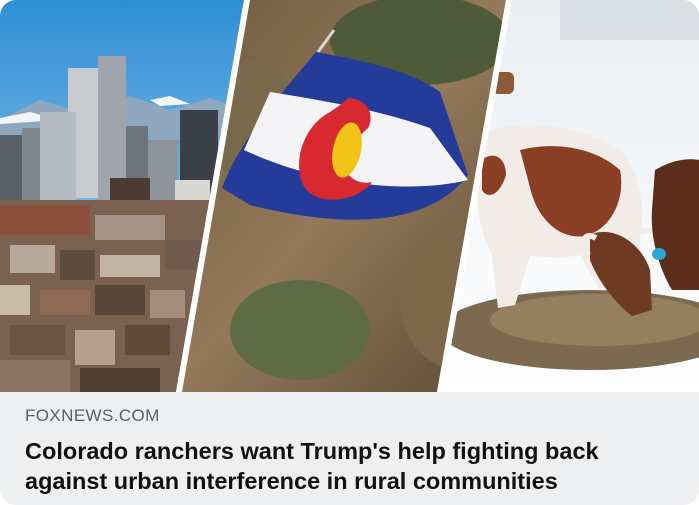 The image size is (699, 505). Describe the element at coordinates (92, 415) in the screenshot. I see `source-domain: FOXNEWS.COM` at that location.